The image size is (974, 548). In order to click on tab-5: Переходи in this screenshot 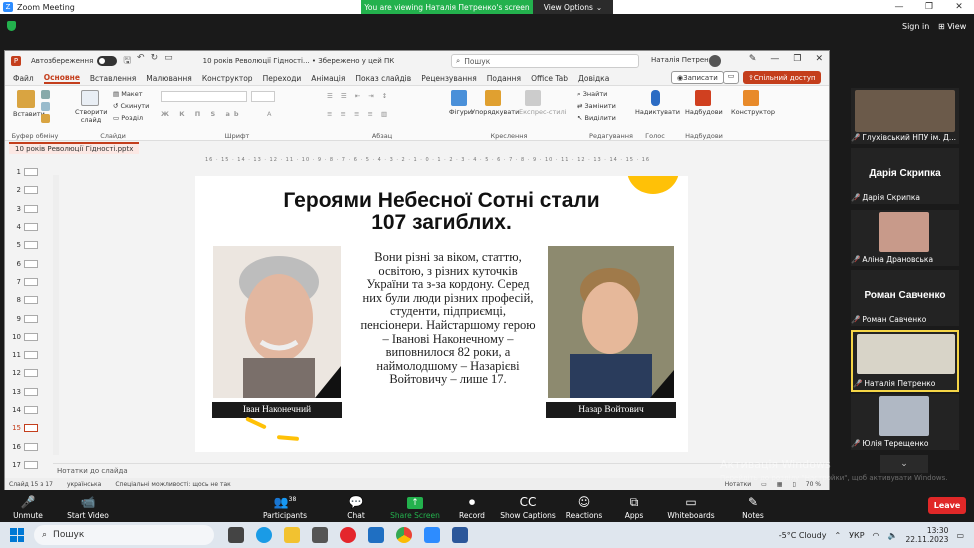, I will do `click(282, 78)`.